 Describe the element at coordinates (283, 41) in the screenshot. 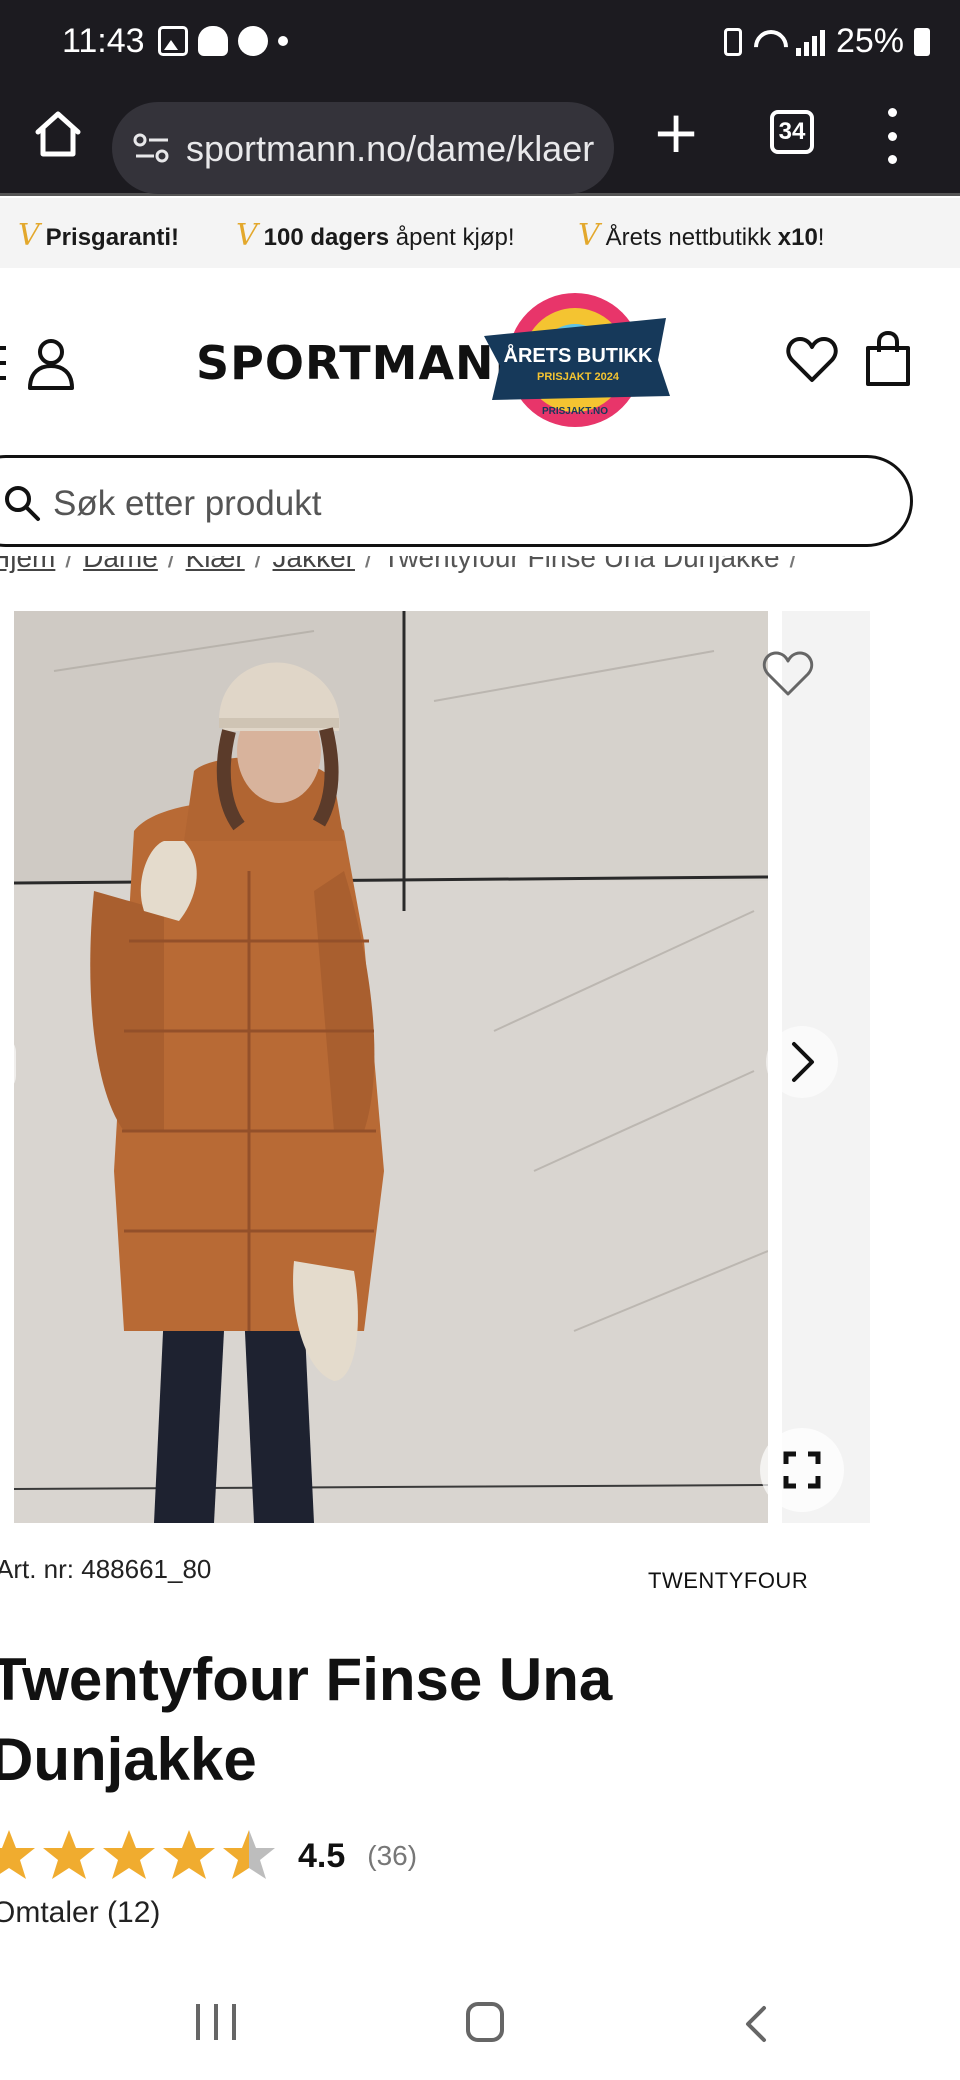

I see `more-notifications-icon` at that location.